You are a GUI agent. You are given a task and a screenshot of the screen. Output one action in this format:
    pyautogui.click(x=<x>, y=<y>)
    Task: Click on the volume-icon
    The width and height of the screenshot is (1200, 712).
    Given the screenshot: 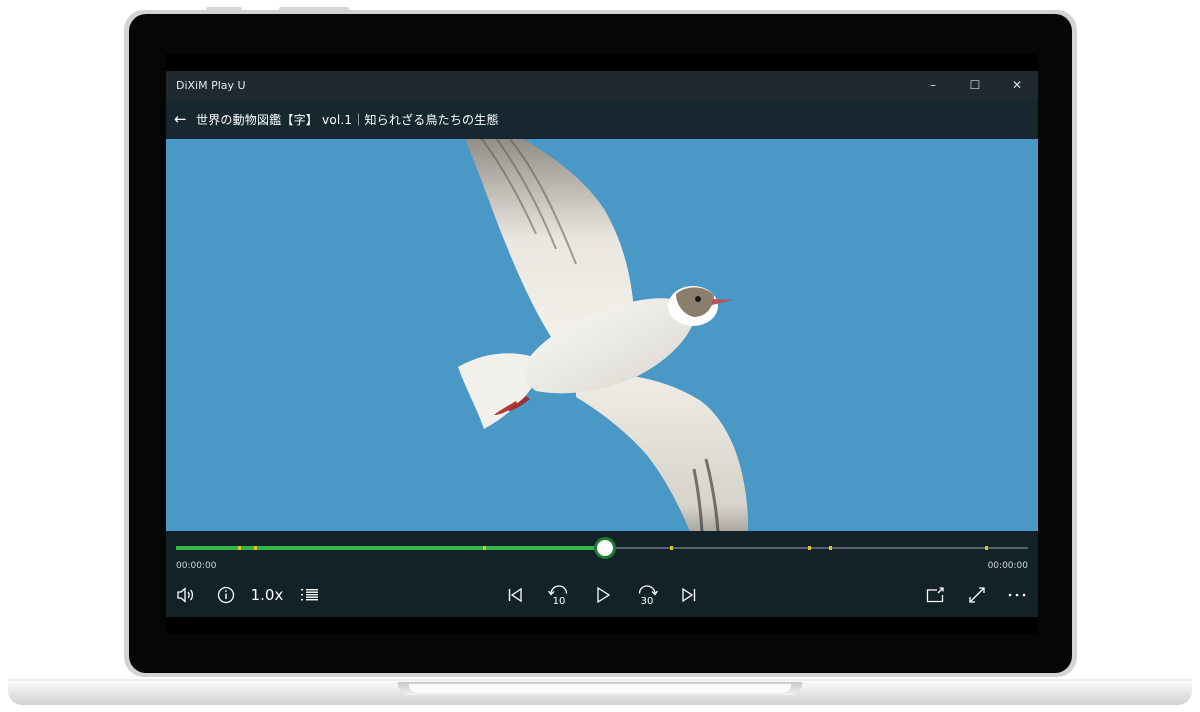 What is the action you would take?
    pyautogui.click(x=185, y=595)
    